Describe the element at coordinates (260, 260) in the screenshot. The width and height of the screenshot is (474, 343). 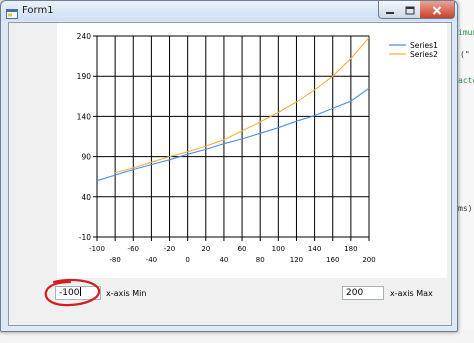
I see `x-tick-label: 80` at that location.